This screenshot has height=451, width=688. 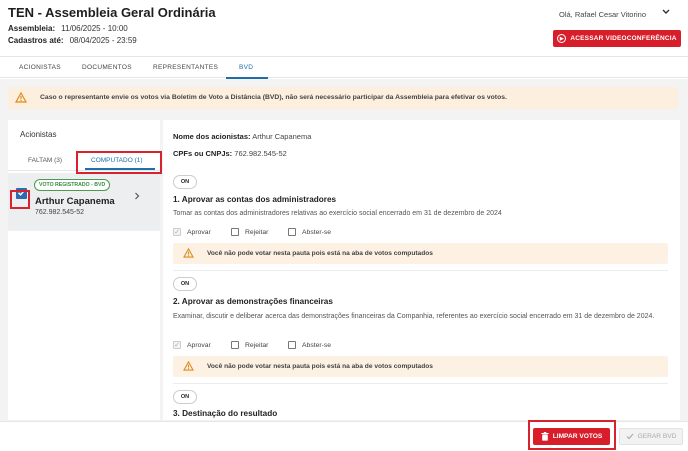 What do you see at coordinates (344, 67) in the screenshot?
I see `main-tabs: ACIONISTAS DOCUMENTOS REPRESENTANTES BVD` at bounding box center [344, 67].